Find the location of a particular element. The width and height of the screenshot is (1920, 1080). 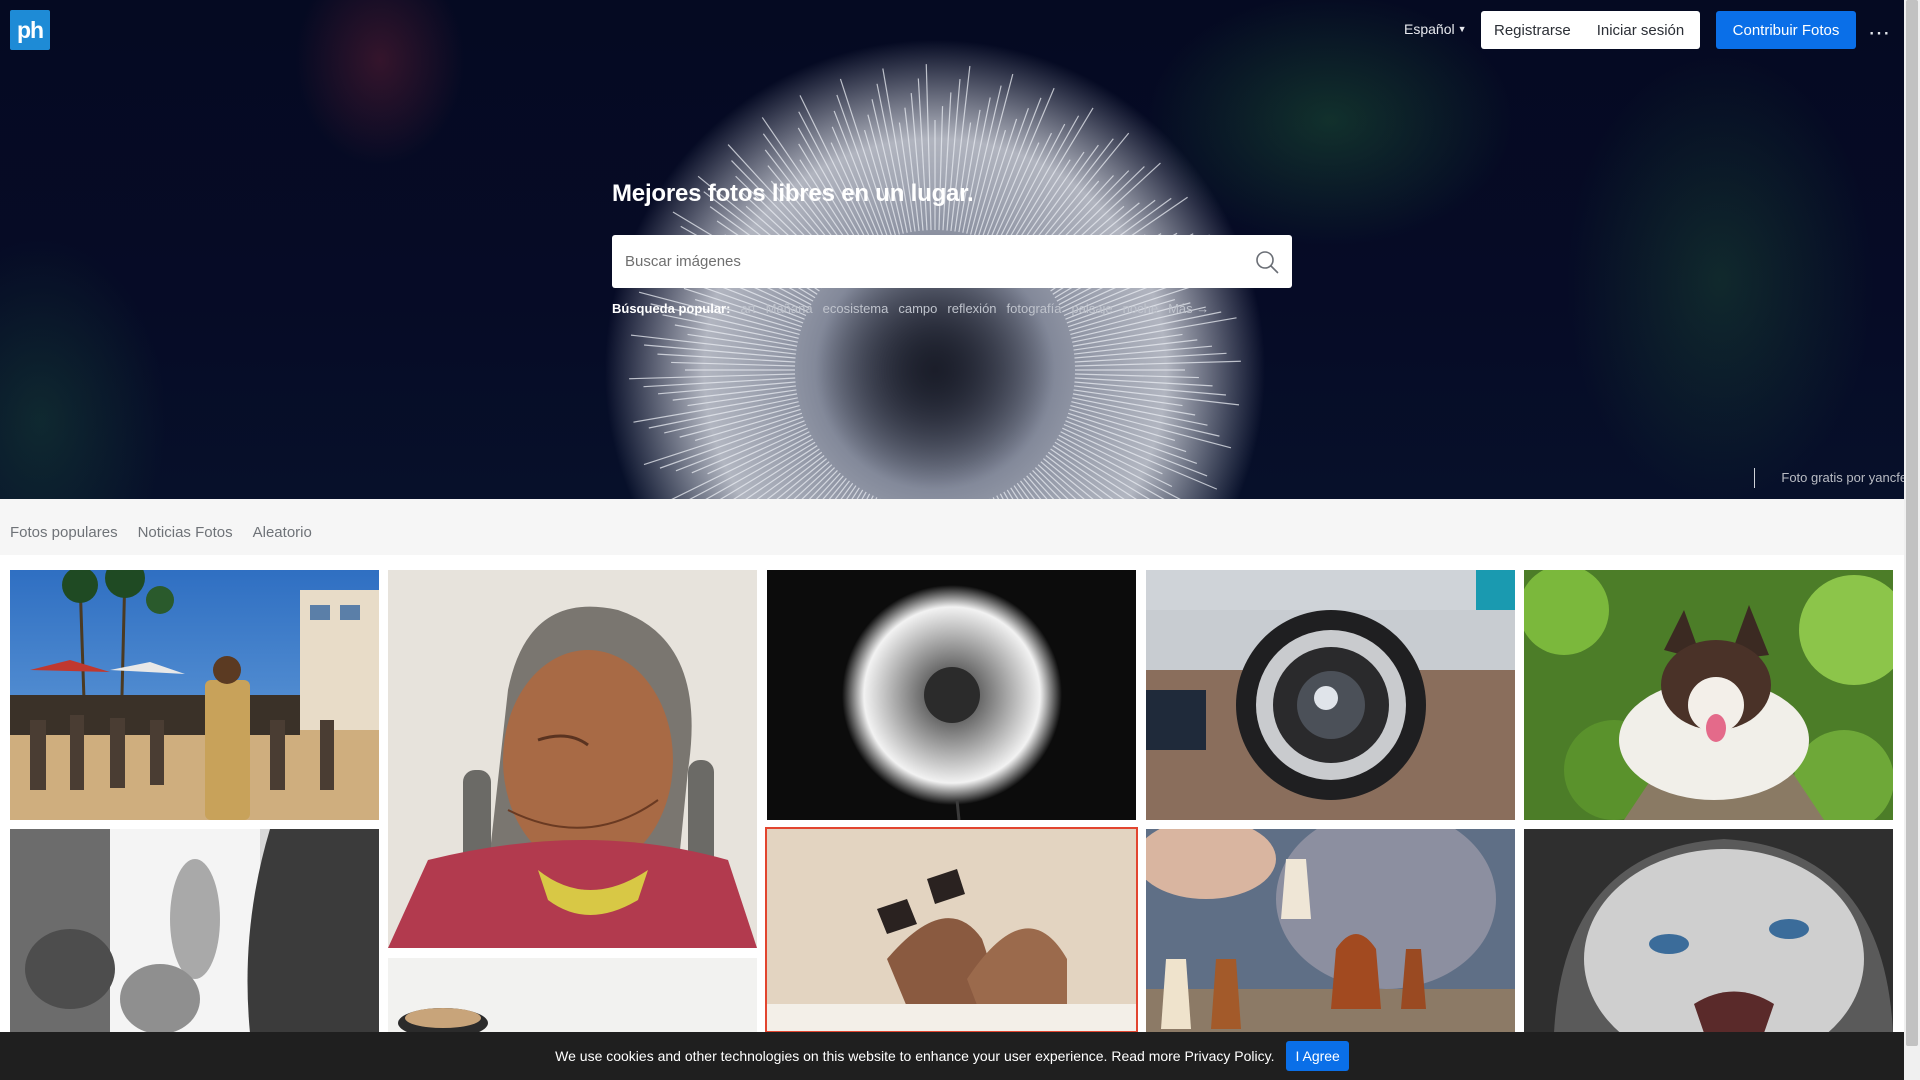

popular-tag-fotografia: fotografía is located at coordinates (1034, 308).